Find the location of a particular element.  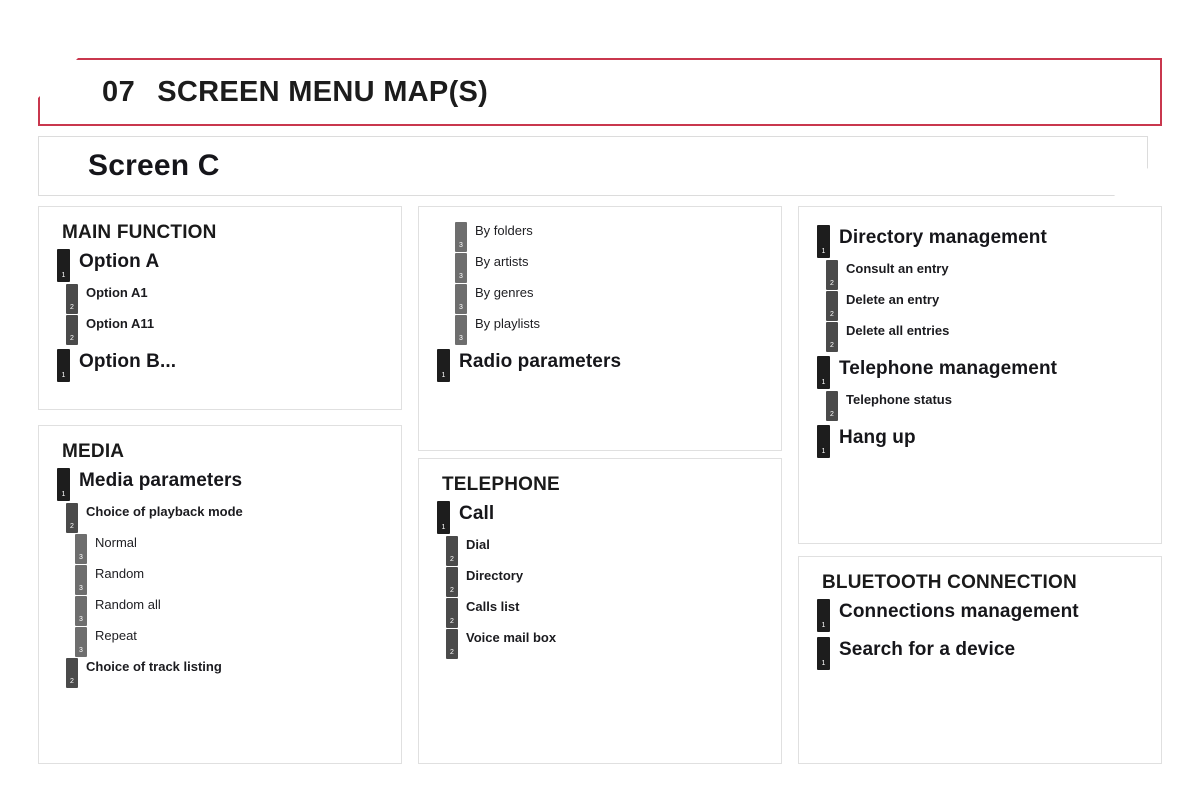

menu-item-level-1: 1 Radio parameters is located at coordinates (601, 365).